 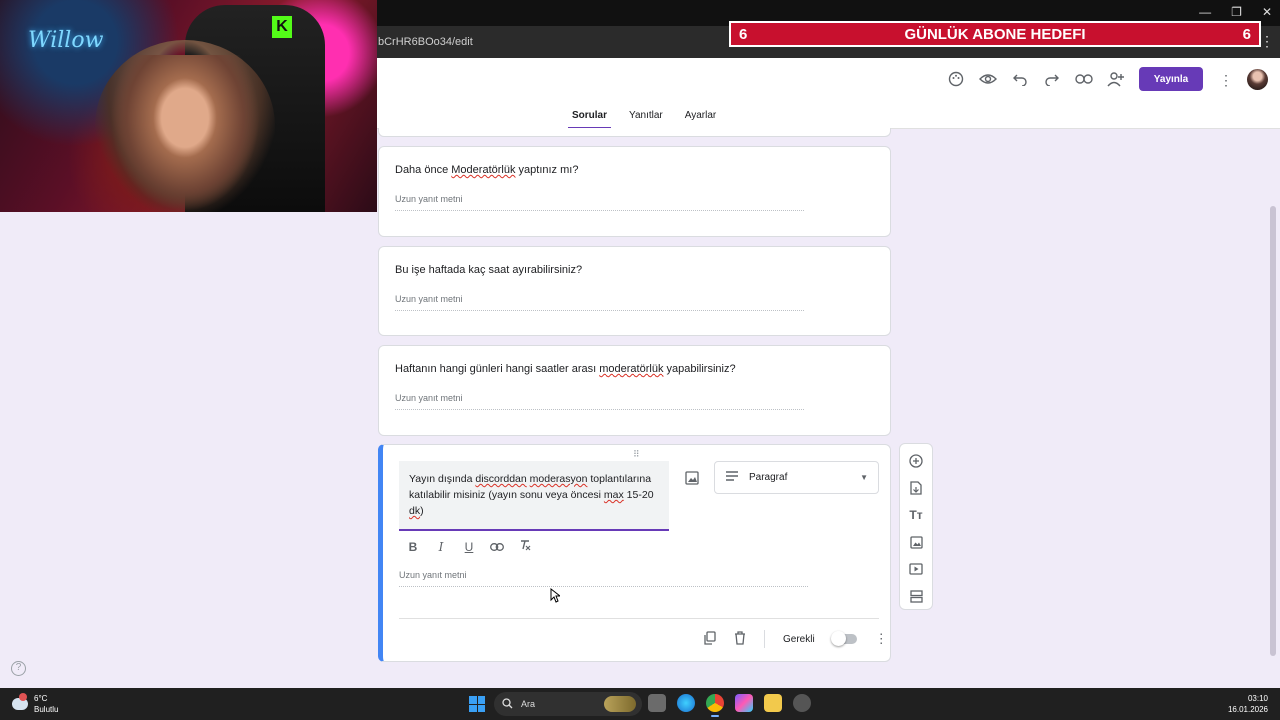 What do you see at coordinates (802, 703) in the screenshot?
I see `obs-studio-icon` at bounding box center [802, 703].